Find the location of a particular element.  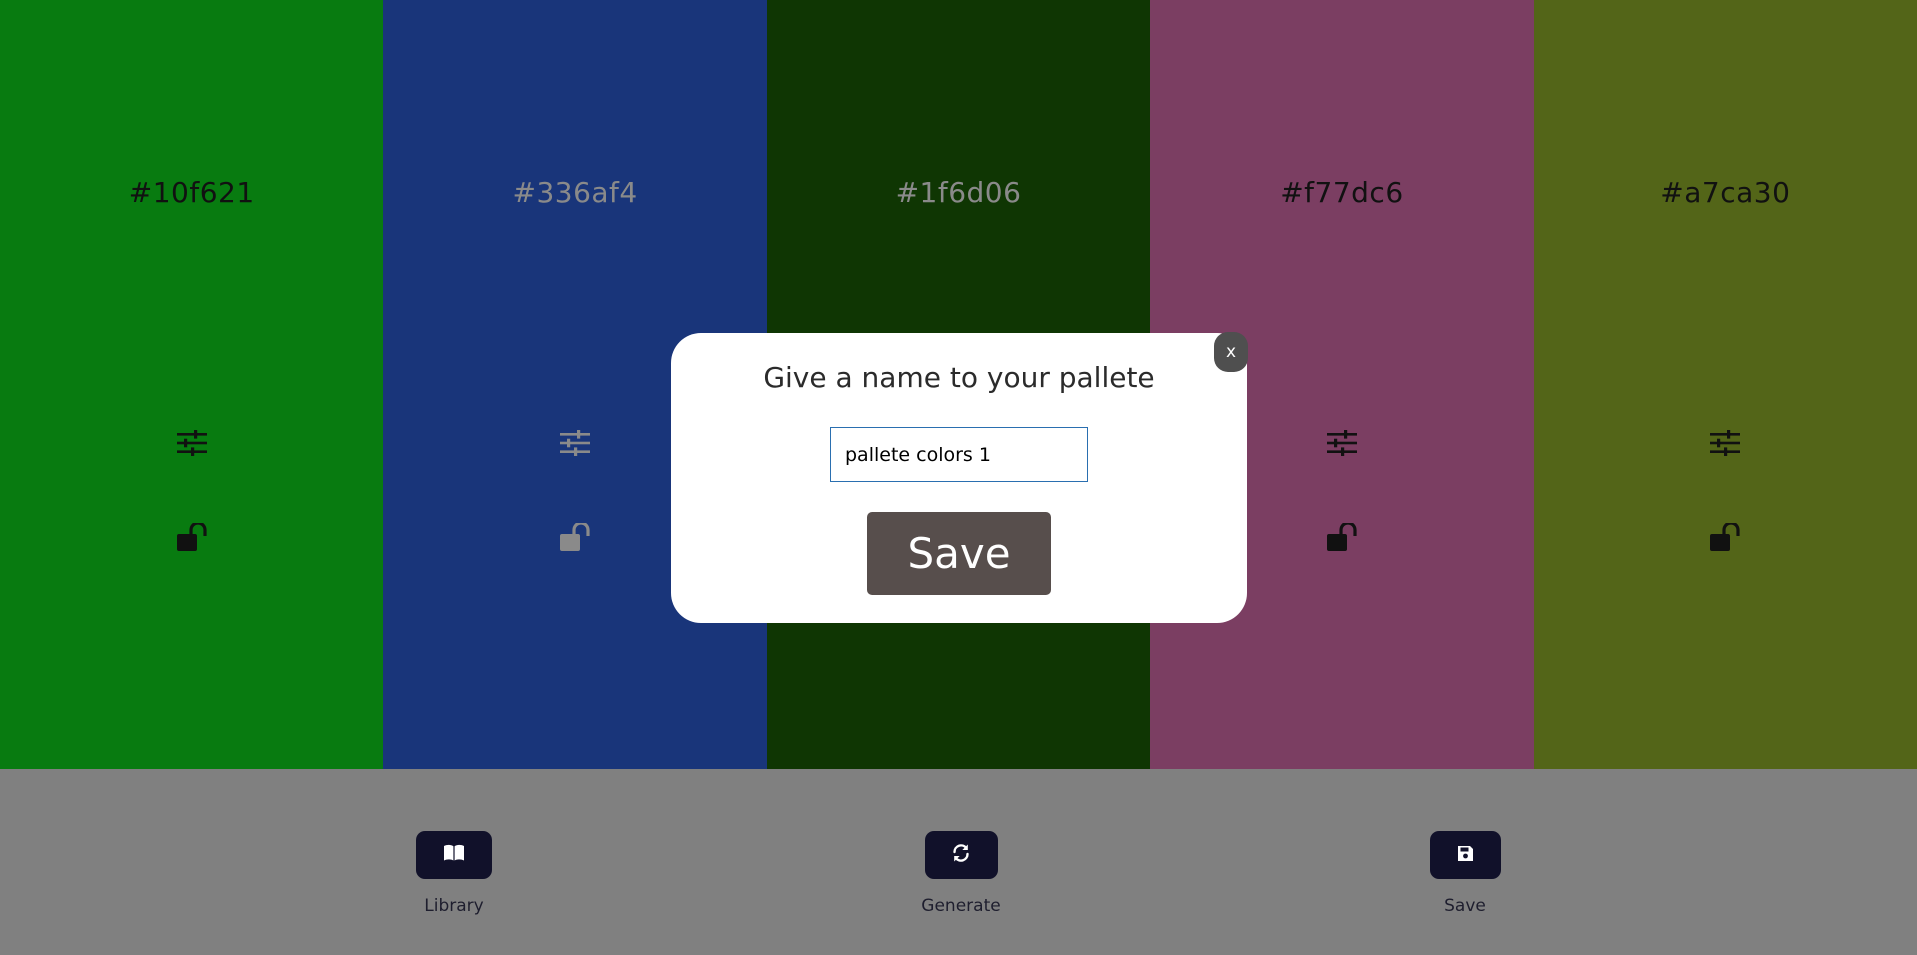

modal-title: Give a name to your pallete is located at coordinates (959, 377).